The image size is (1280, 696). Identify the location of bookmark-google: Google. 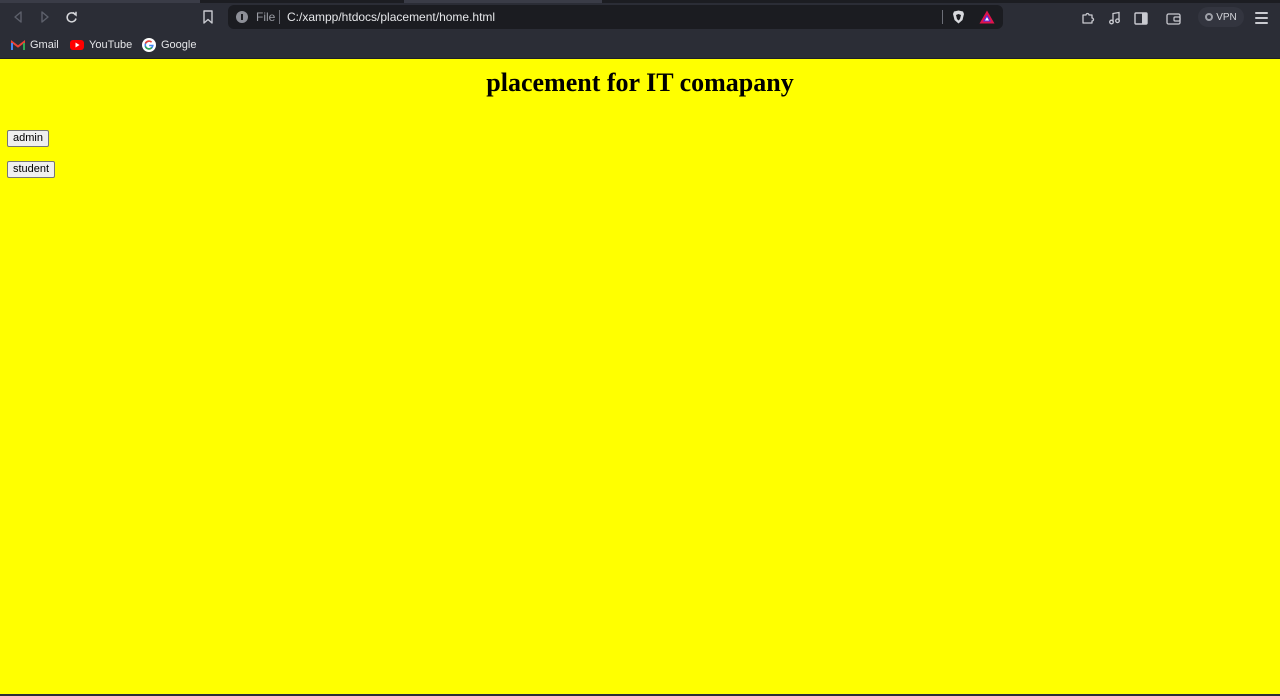
(169, 45).